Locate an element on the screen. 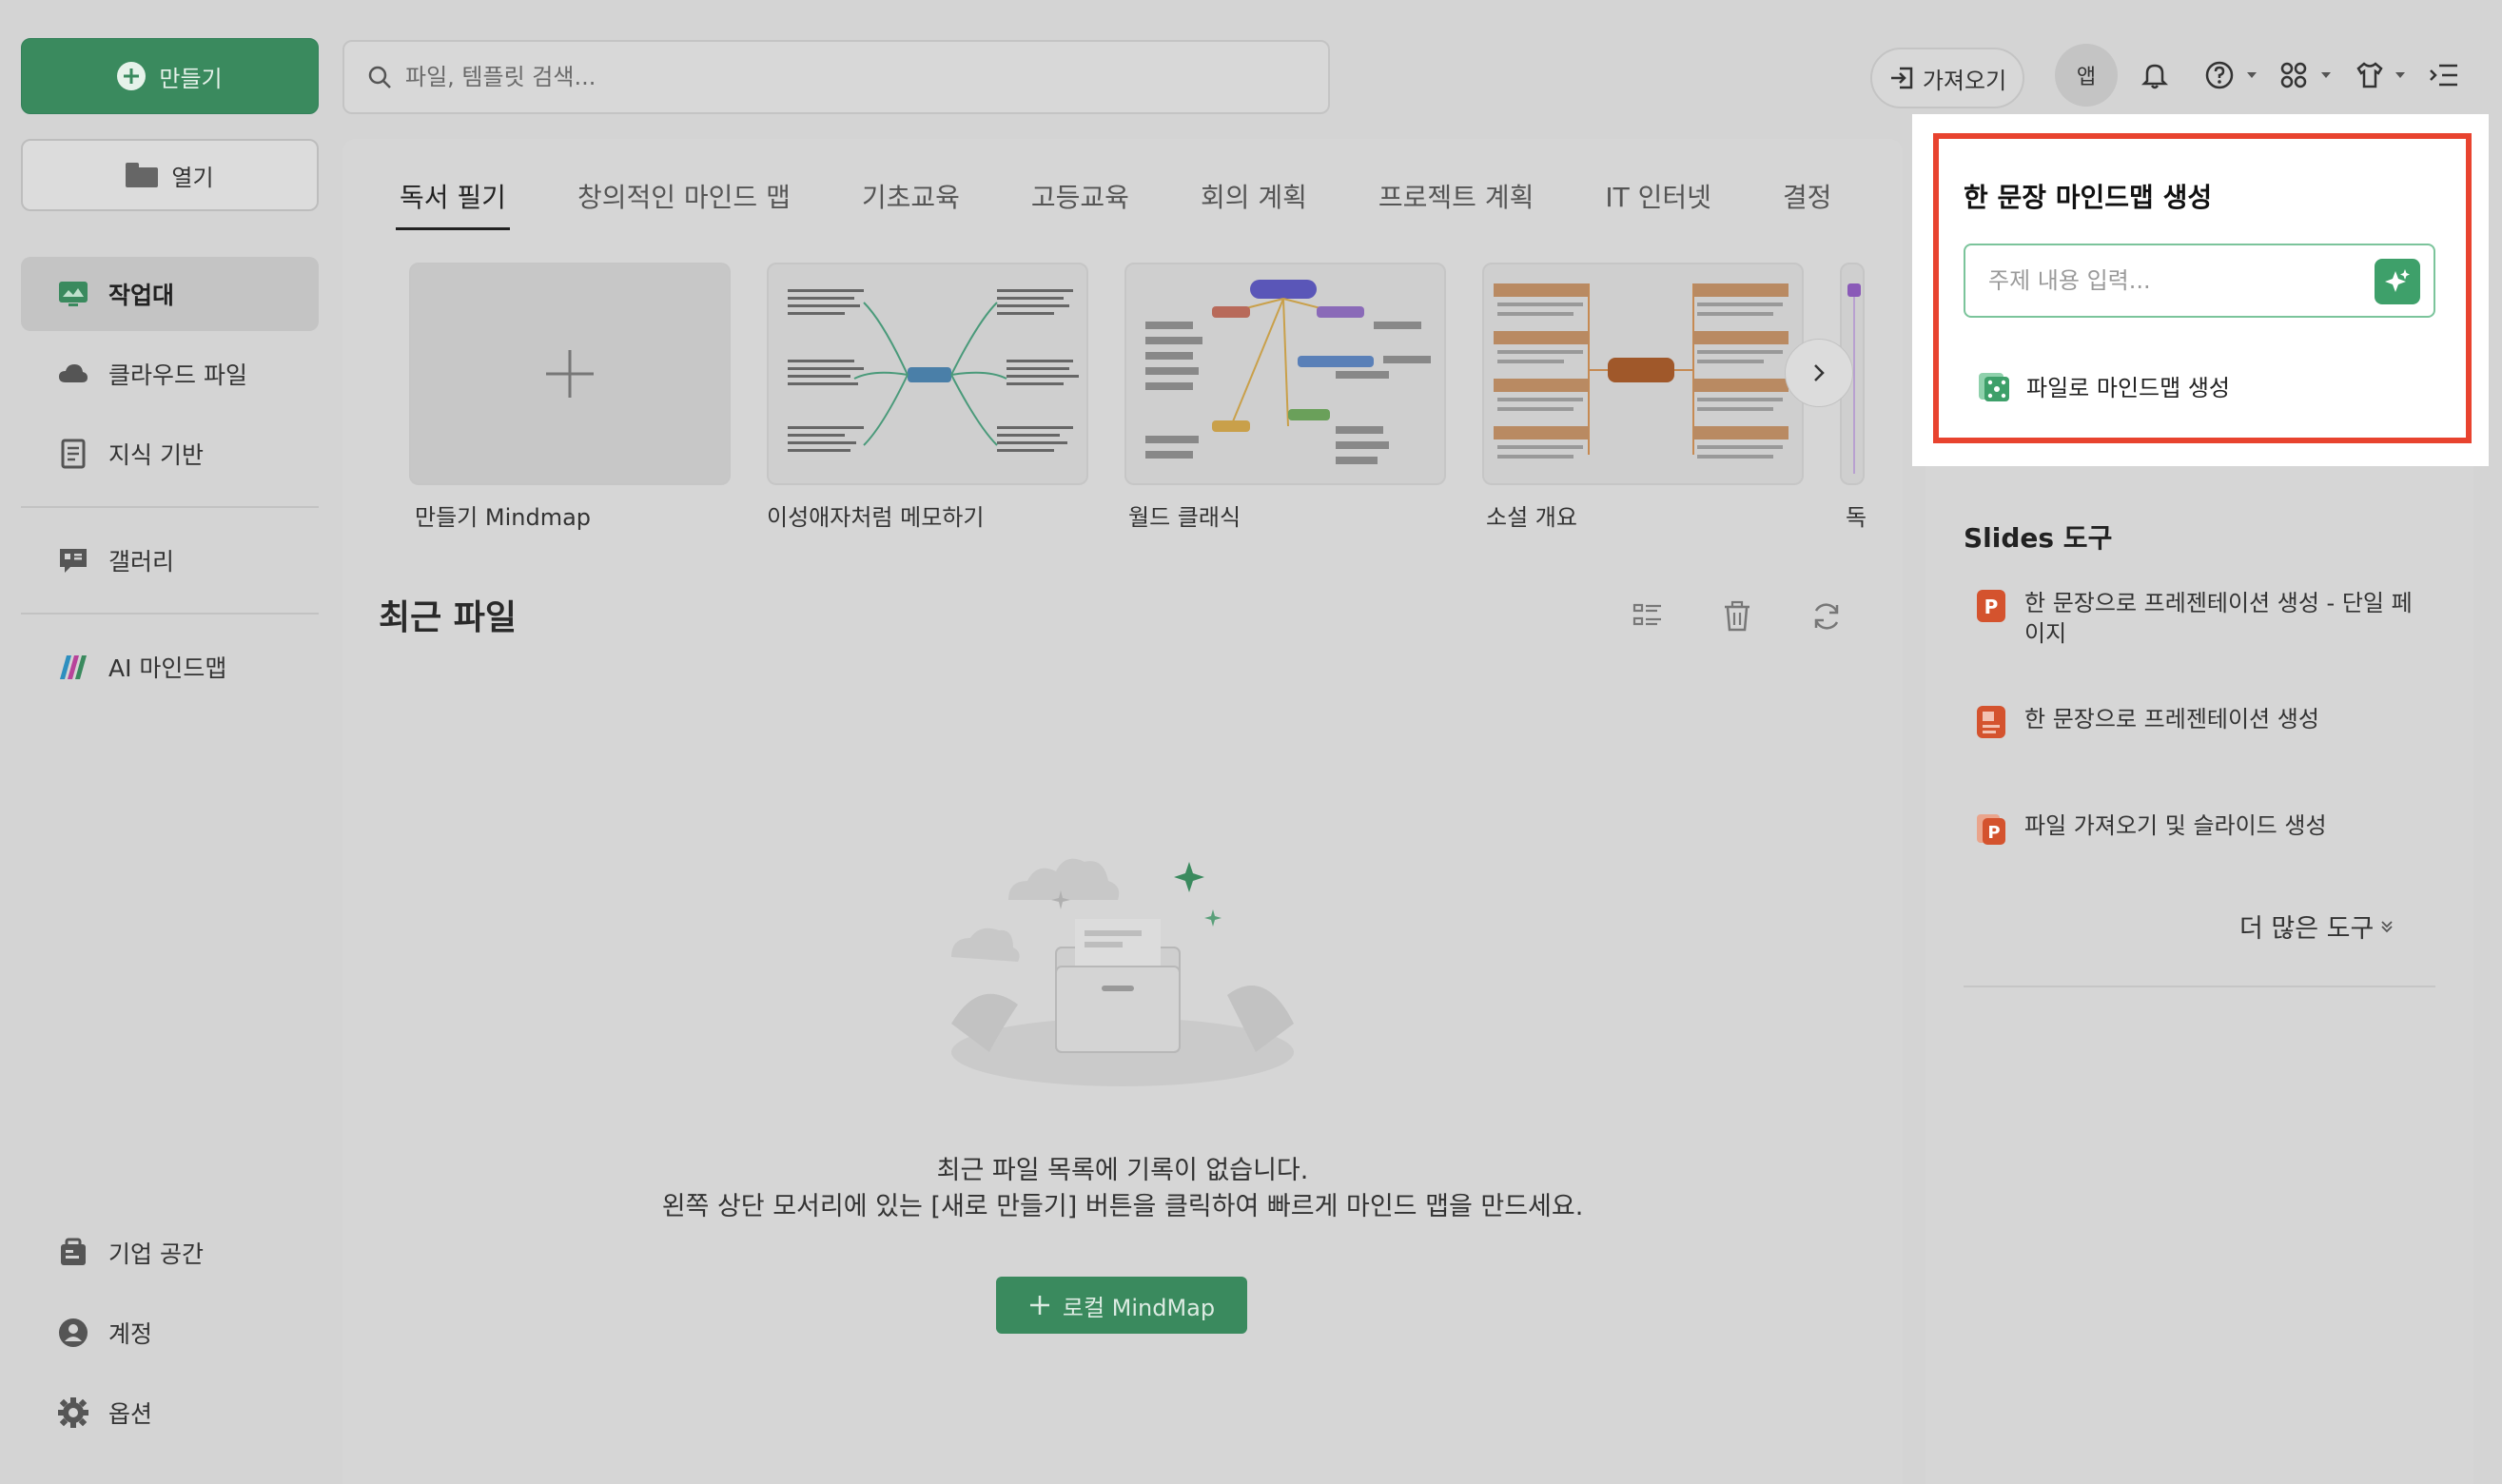 Image resolution: width=2502 pixels, height=1484 pixels. create-button: 만들기 is located at coordinates (170, 76).